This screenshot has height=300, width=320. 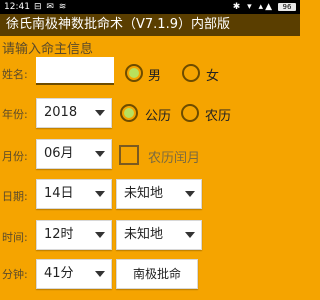 What do you see at coordinates (15, 156) in the screenshot?
I see `month-label: 月份:` at bounding box center [15, 156].